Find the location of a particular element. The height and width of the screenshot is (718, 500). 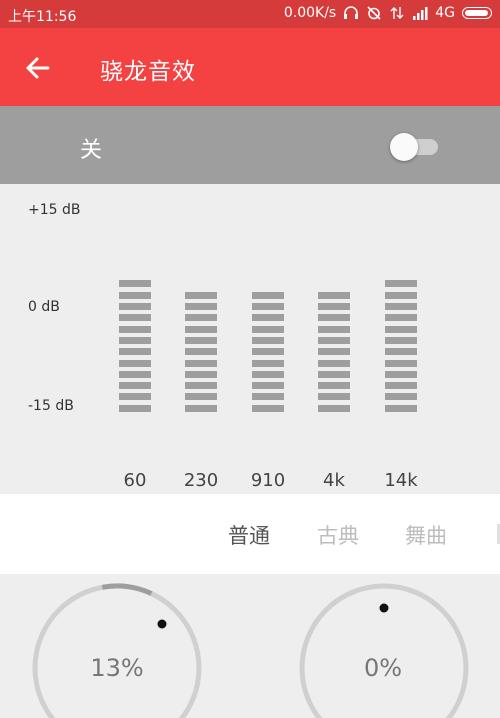

virtualizer-knob is located at coordinates (385, 648).